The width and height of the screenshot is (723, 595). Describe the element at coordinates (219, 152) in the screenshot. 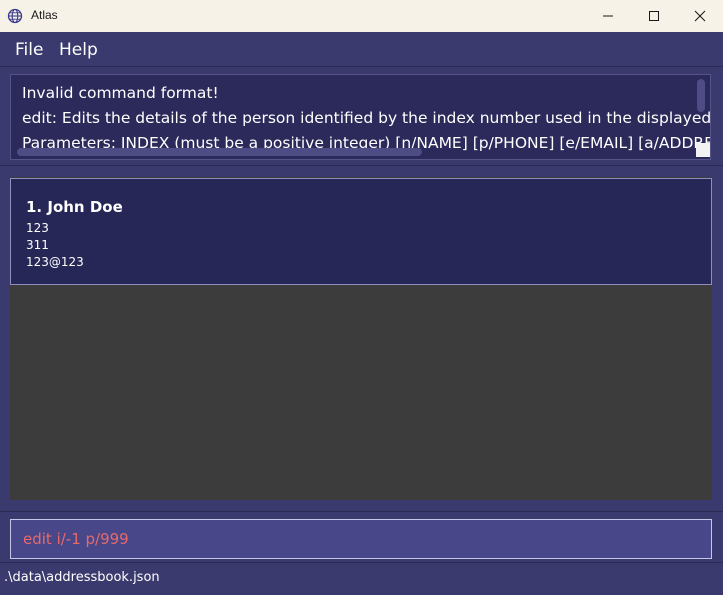

I see `horizontal-scrollbar` at that location.